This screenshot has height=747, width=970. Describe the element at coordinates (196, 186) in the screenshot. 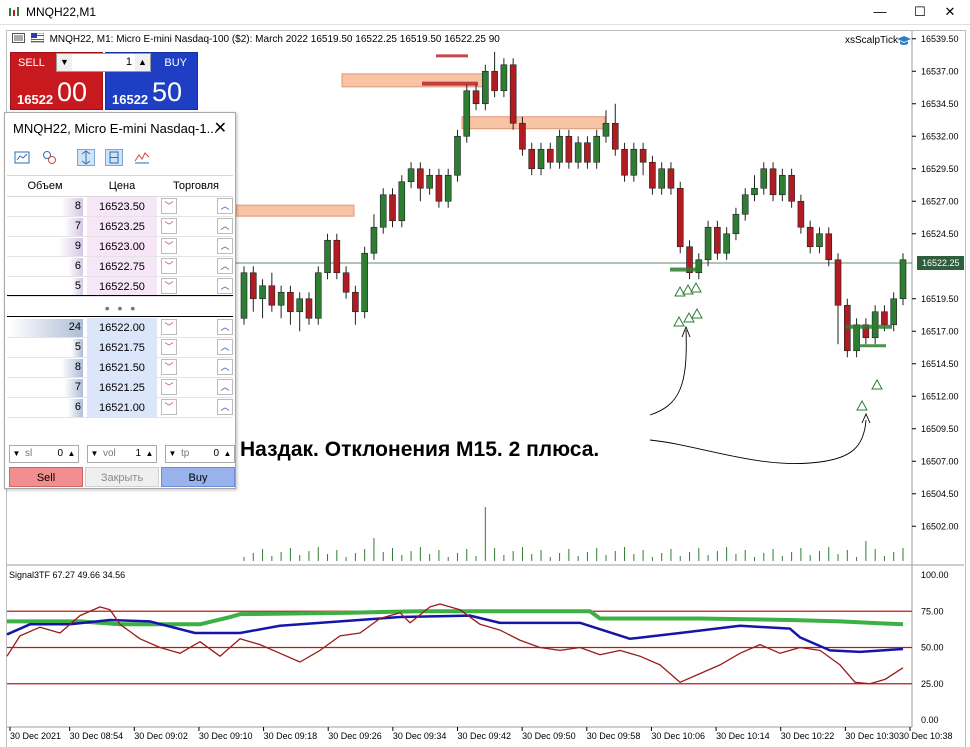

I see `trade-header: Торговля` at that location.